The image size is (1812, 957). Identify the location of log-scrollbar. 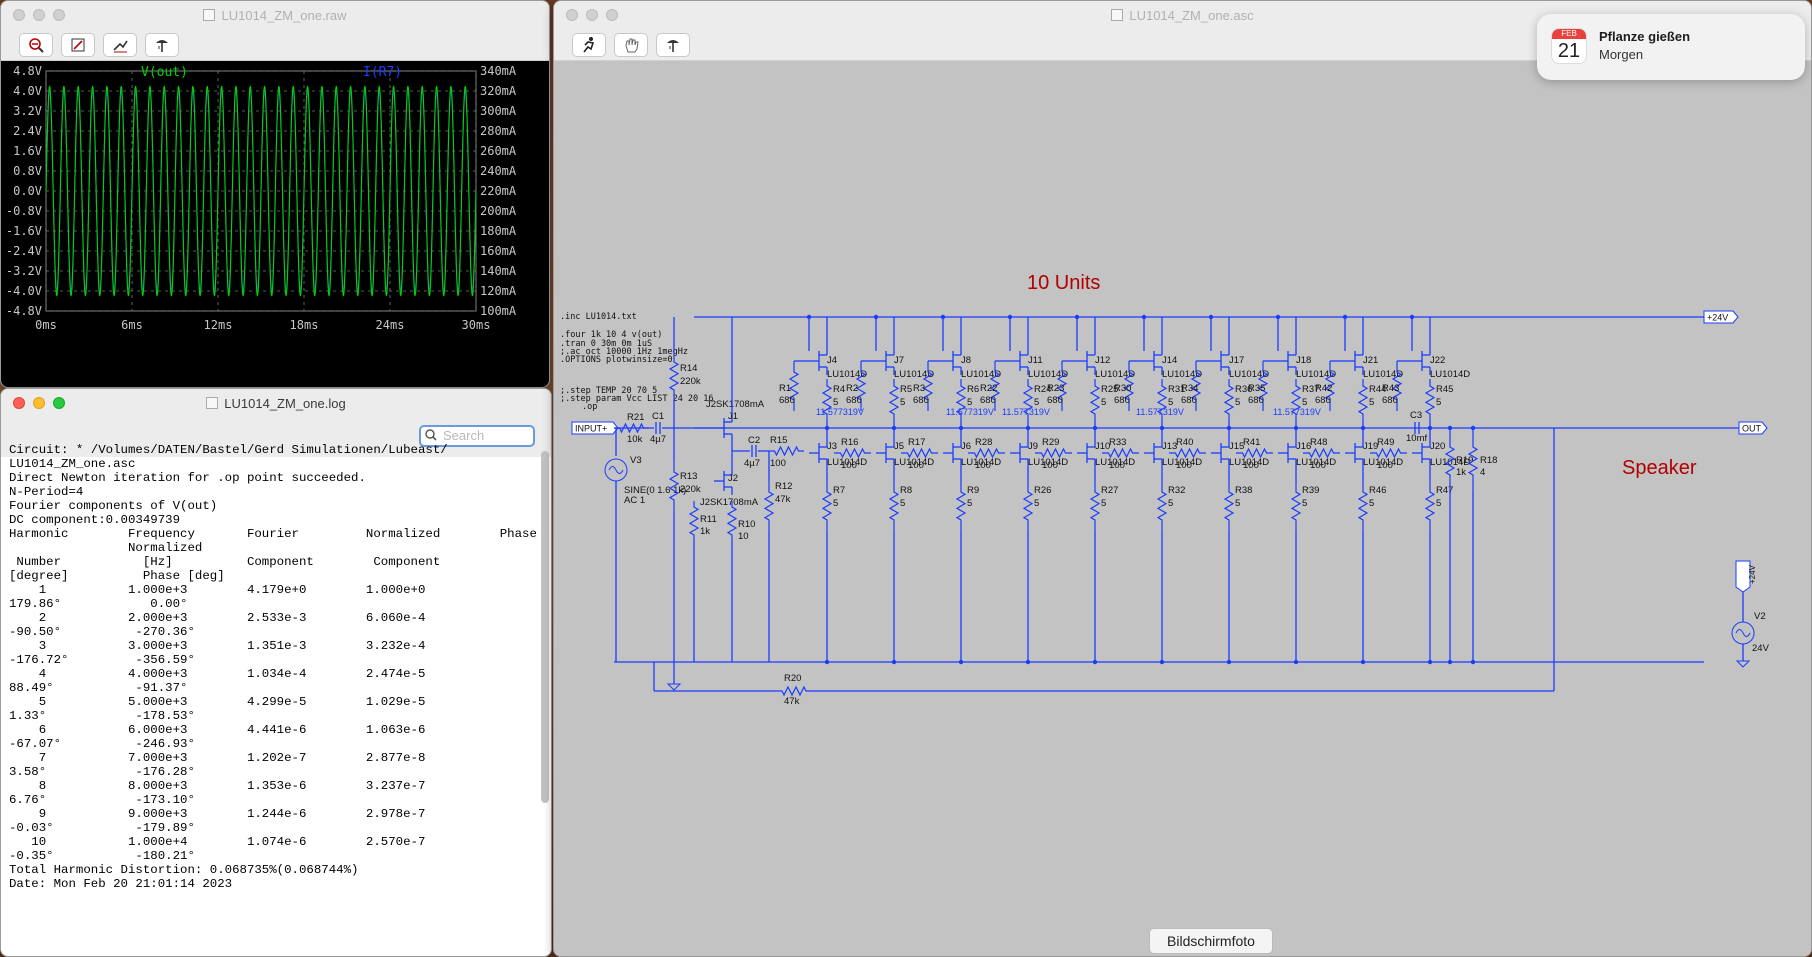
(545, 627).